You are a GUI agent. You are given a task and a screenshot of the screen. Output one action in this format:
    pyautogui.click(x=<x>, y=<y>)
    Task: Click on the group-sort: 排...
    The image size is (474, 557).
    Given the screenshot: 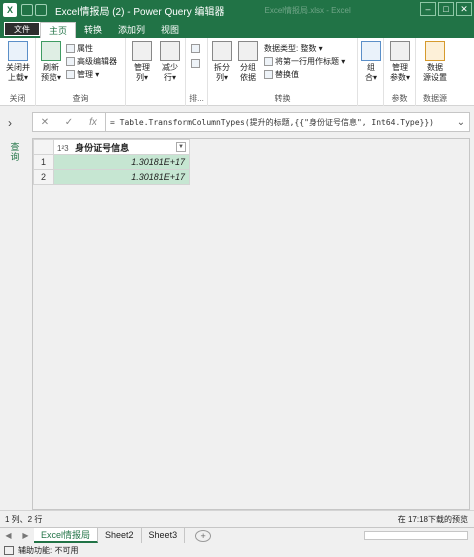 What is the action you would take?
    pyautogui.click(x=197, y=72)
    